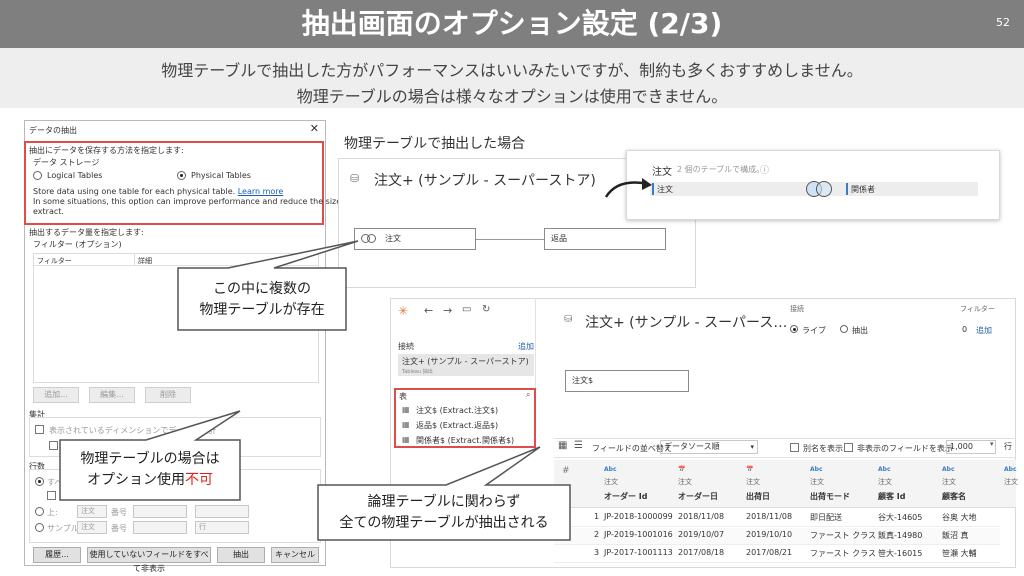 The width and height of the screenshot is (1024, 576). Describe the element at coordinates (444, 523) in the screenshot. I see `callout-3-line-2: 全ての物理テーブルが抽出される` at that location.